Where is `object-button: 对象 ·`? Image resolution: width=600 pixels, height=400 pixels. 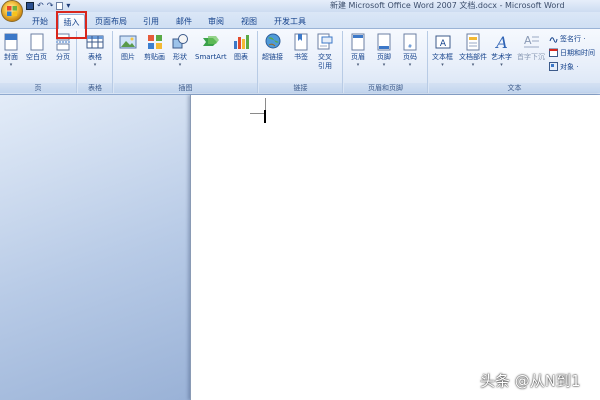
object-button: 对象 · is located at coordinates (563, 66).